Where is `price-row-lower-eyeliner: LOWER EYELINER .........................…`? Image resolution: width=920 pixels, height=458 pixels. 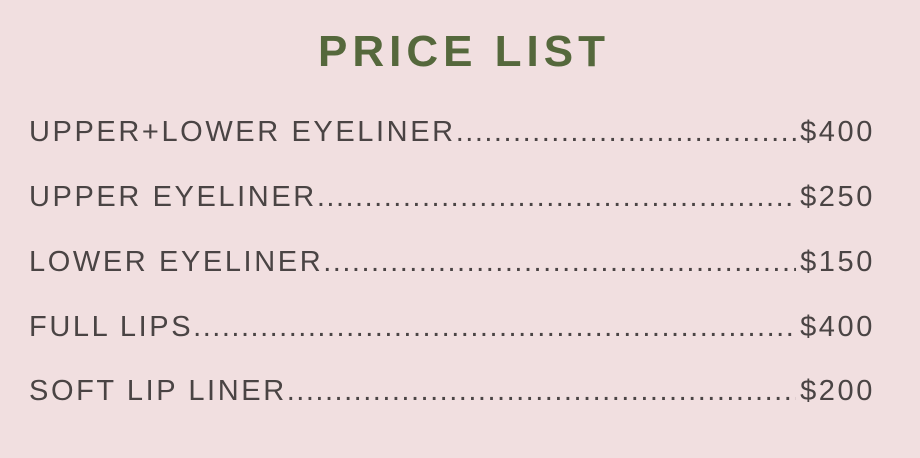 price-row-lower-eyeliner: LOWER EYELINER .........................… is located at coordinates (452, 262).